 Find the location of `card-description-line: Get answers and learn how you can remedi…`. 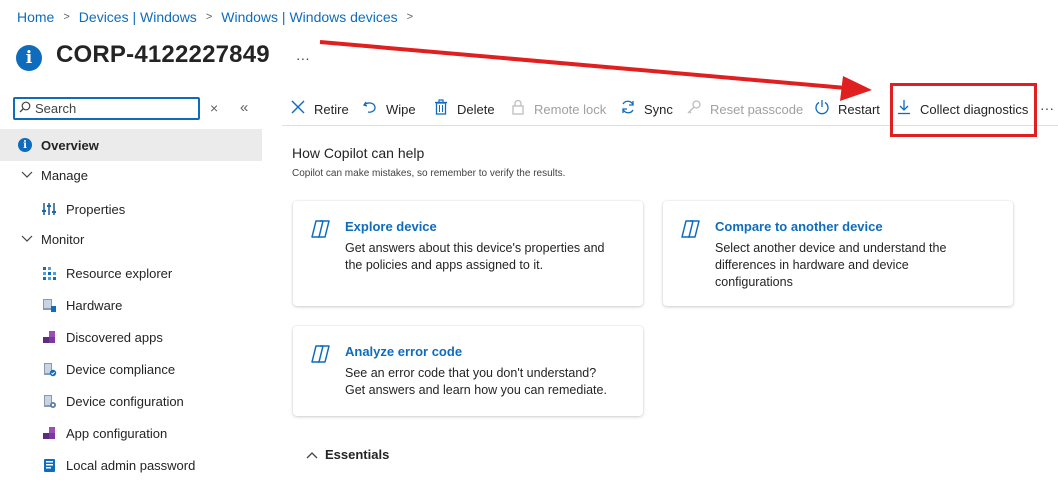

card-description-line: Get answers and learn how you can remedi… is located at coordinates (476, 390).